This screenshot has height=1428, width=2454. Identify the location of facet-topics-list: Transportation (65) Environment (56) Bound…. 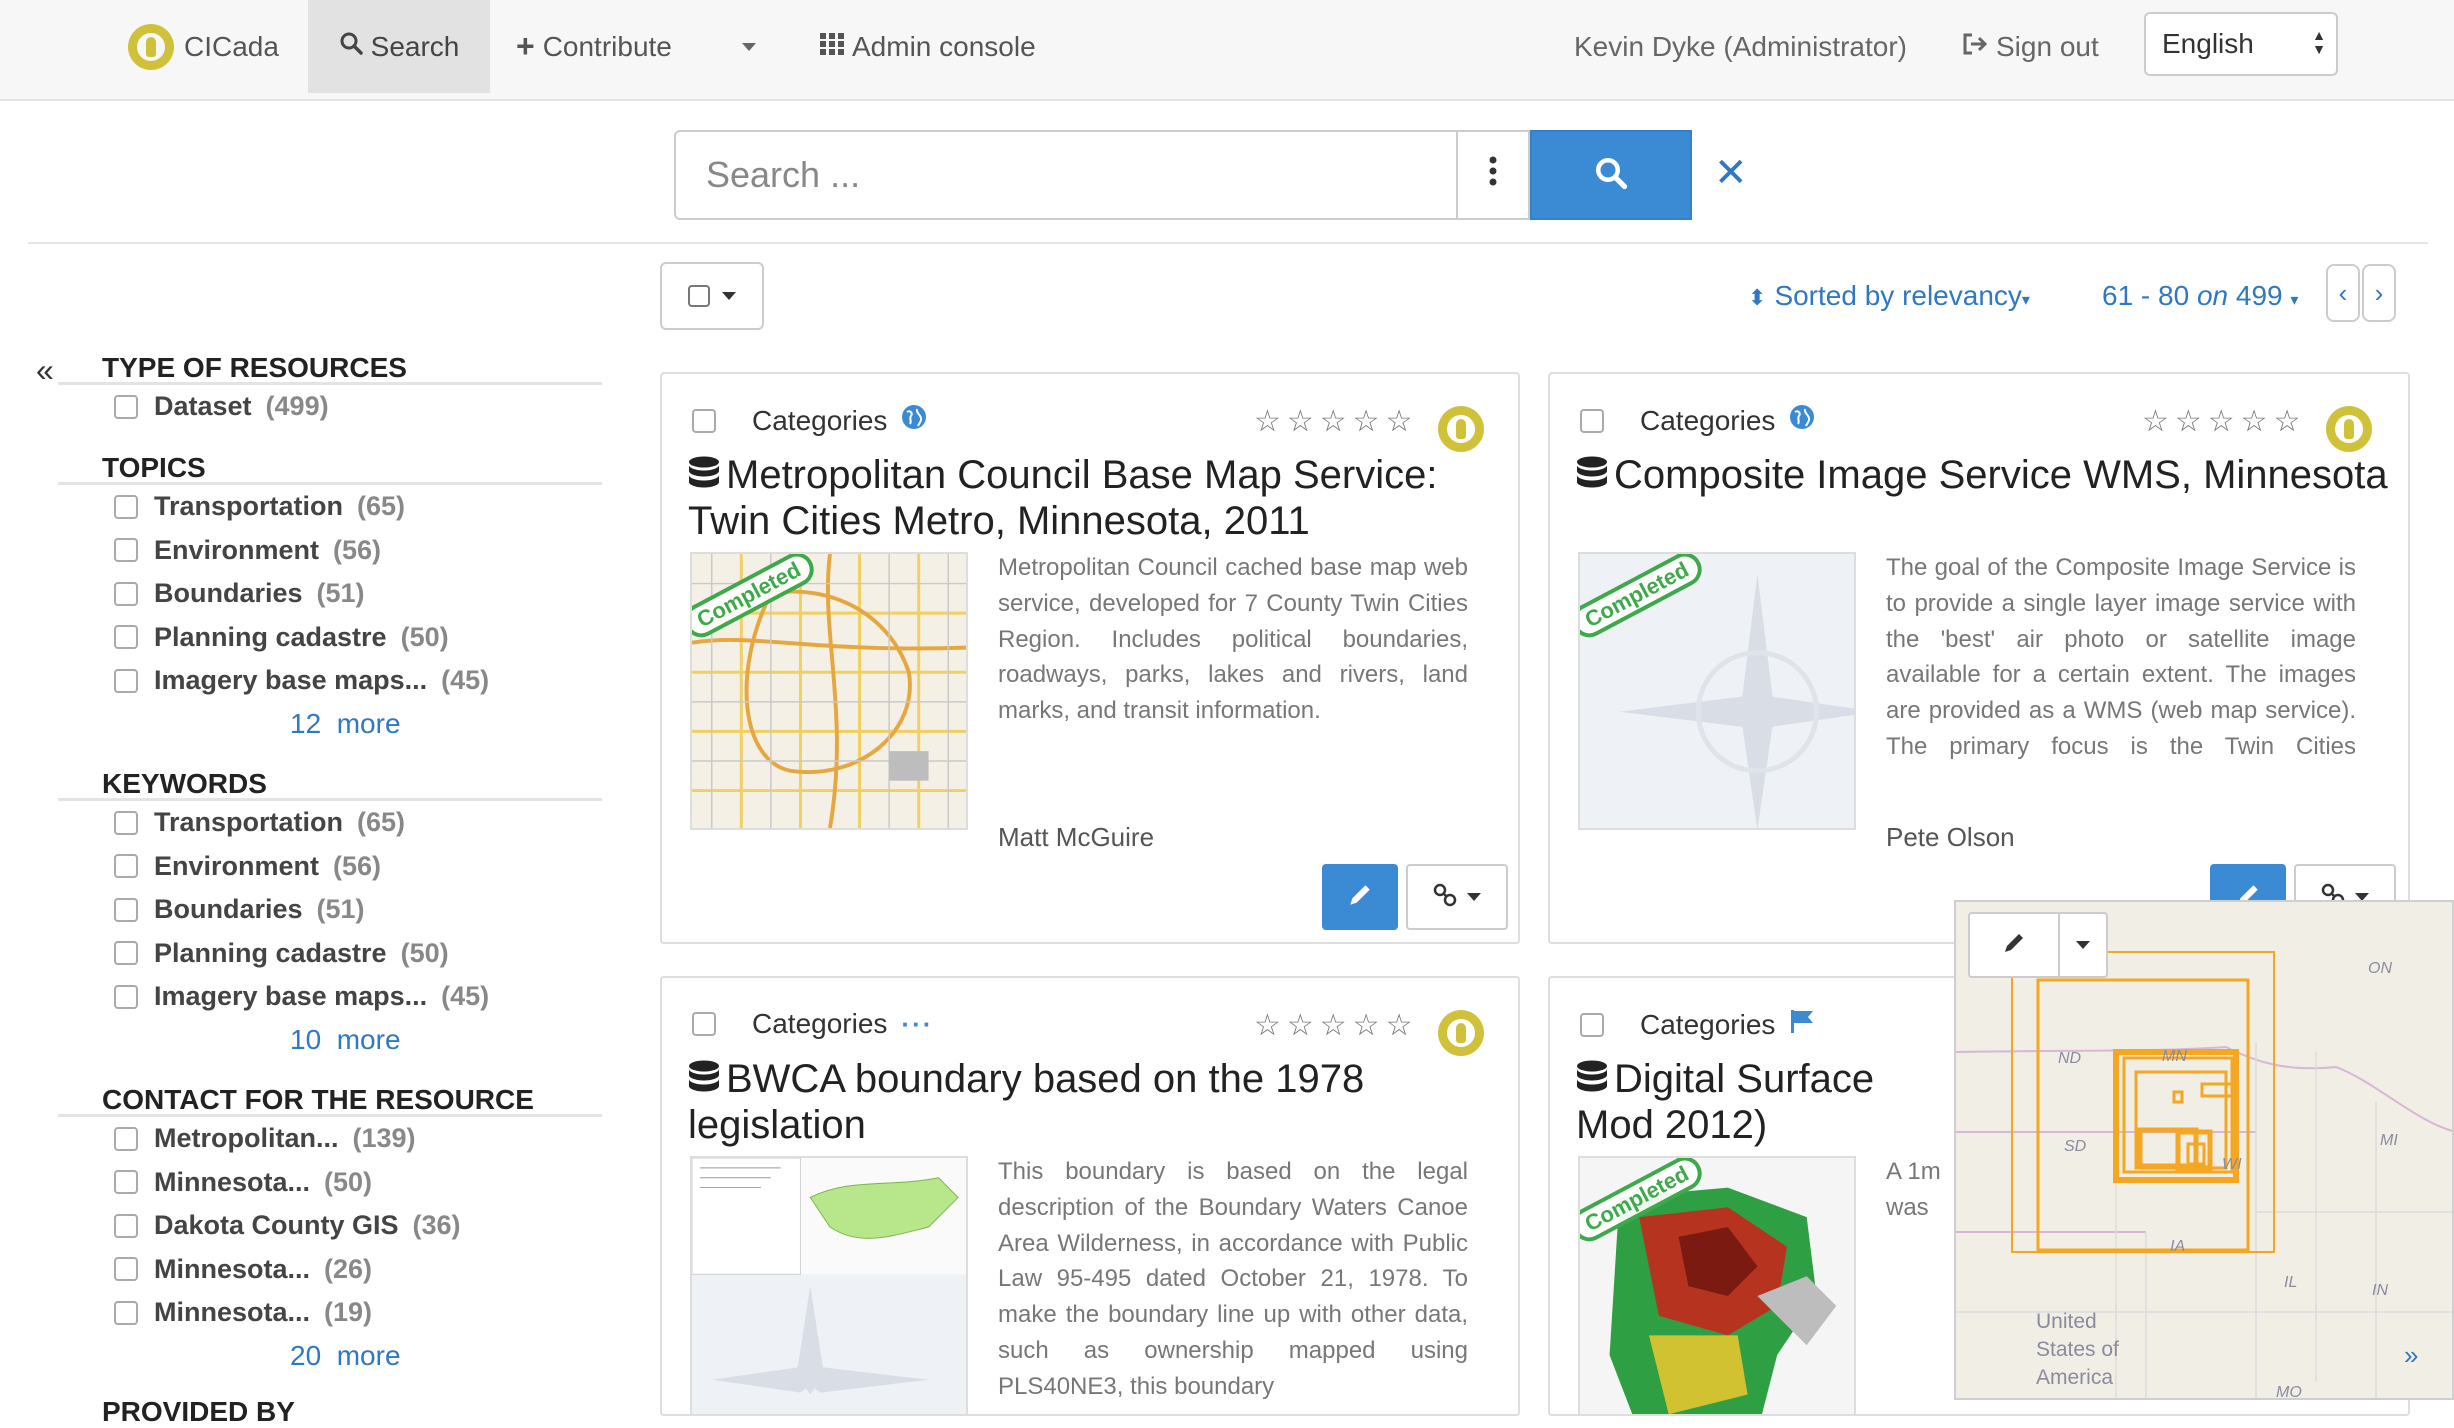
(301, 594).